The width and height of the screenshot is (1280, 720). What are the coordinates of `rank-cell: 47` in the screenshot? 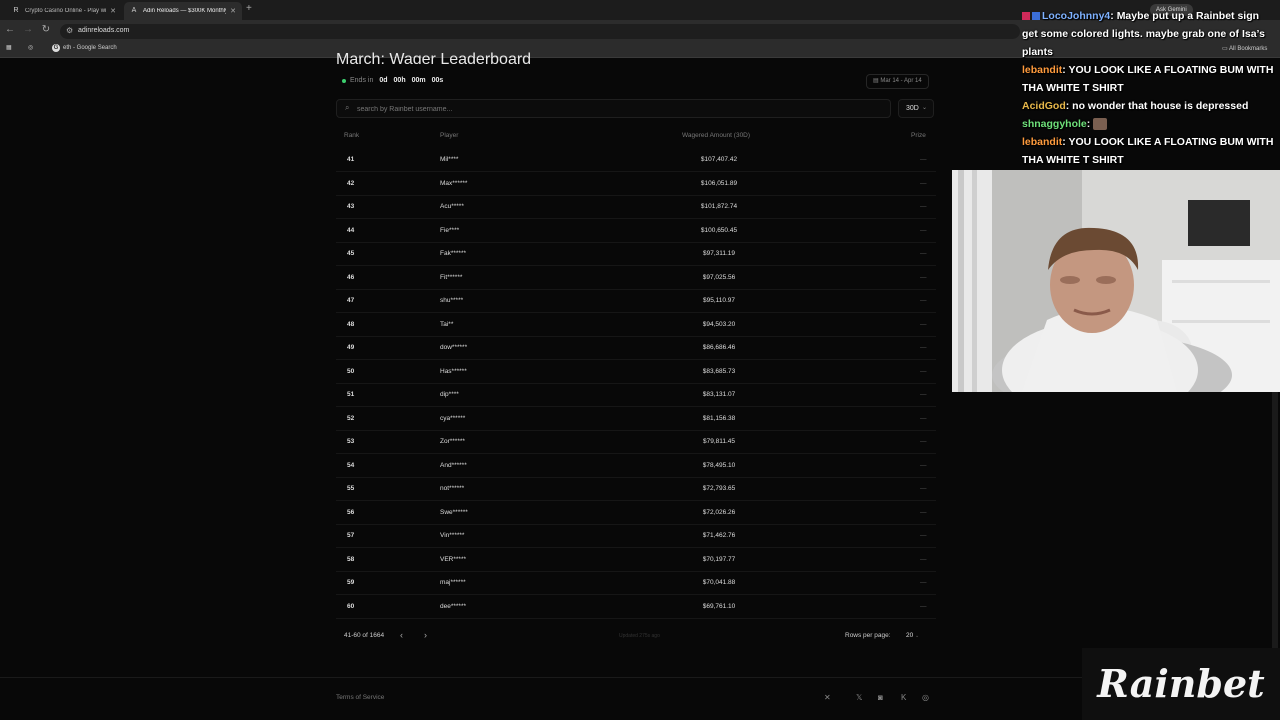 It's located at (351, 300).